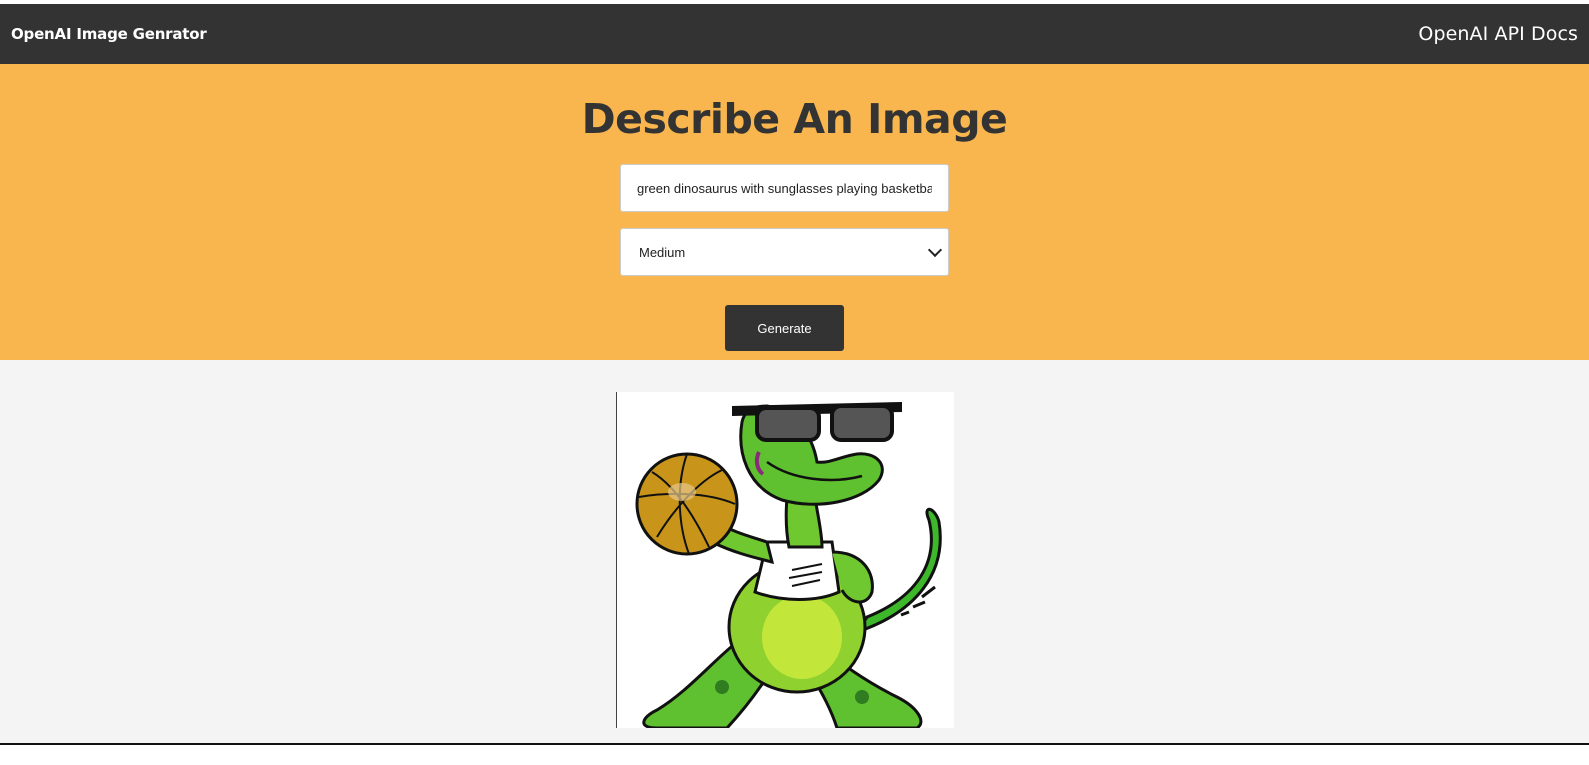 Image resolution: width=1589 pixels, height=765 pixels. What do you see at coordinates (784, 328) in the screenshot?
I see `generate-button: Generate` at bounding box center [784, 328].